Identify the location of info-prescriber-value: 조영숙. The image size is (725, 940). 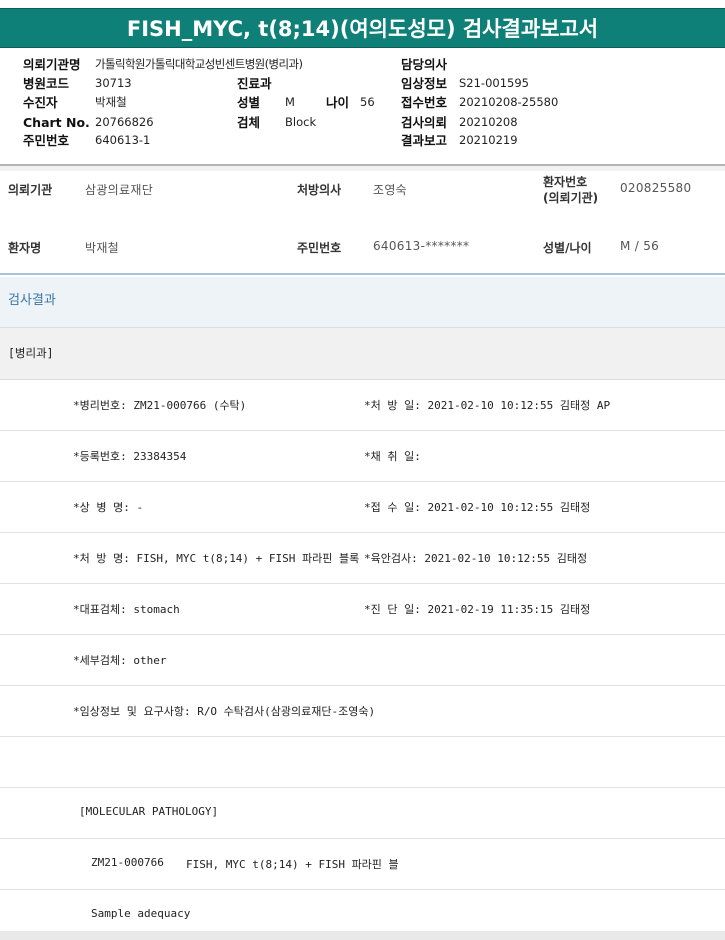
(390, 190).